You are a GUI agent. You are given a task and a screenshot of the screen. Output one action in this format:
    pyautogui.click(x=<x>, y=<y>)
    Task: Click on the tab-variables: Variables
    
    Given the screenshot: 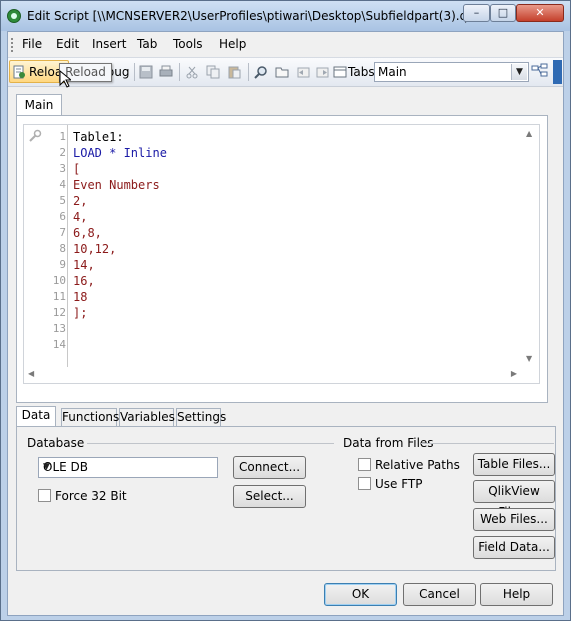 What is the action you would take?
    pyautogui.click(x=147, y=417)
    